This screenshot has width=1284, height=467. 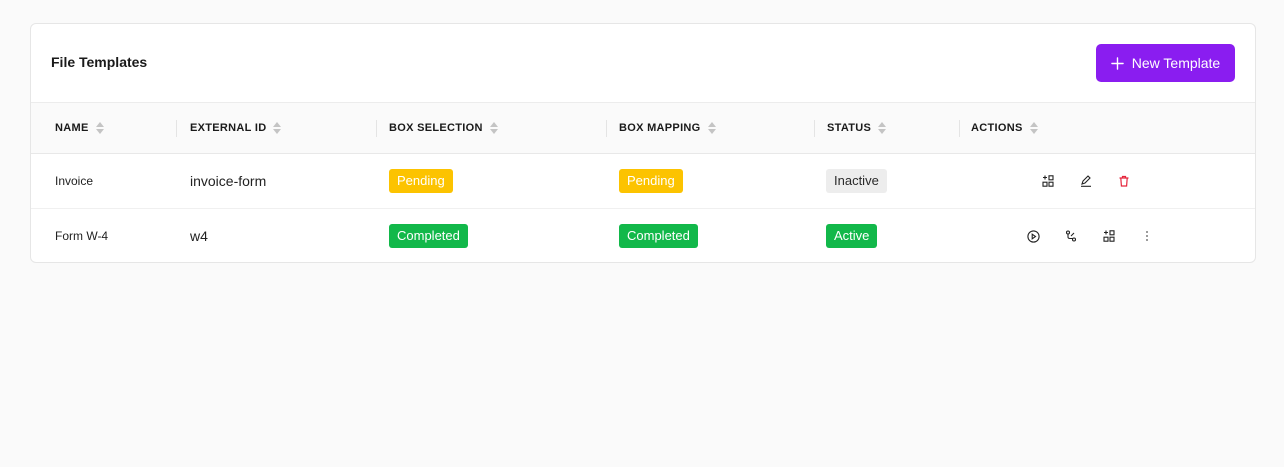 What do you see at coordinates (1086, 181) in the screenshot?
I see `edit-icon` at bounding box center [1086, 181].